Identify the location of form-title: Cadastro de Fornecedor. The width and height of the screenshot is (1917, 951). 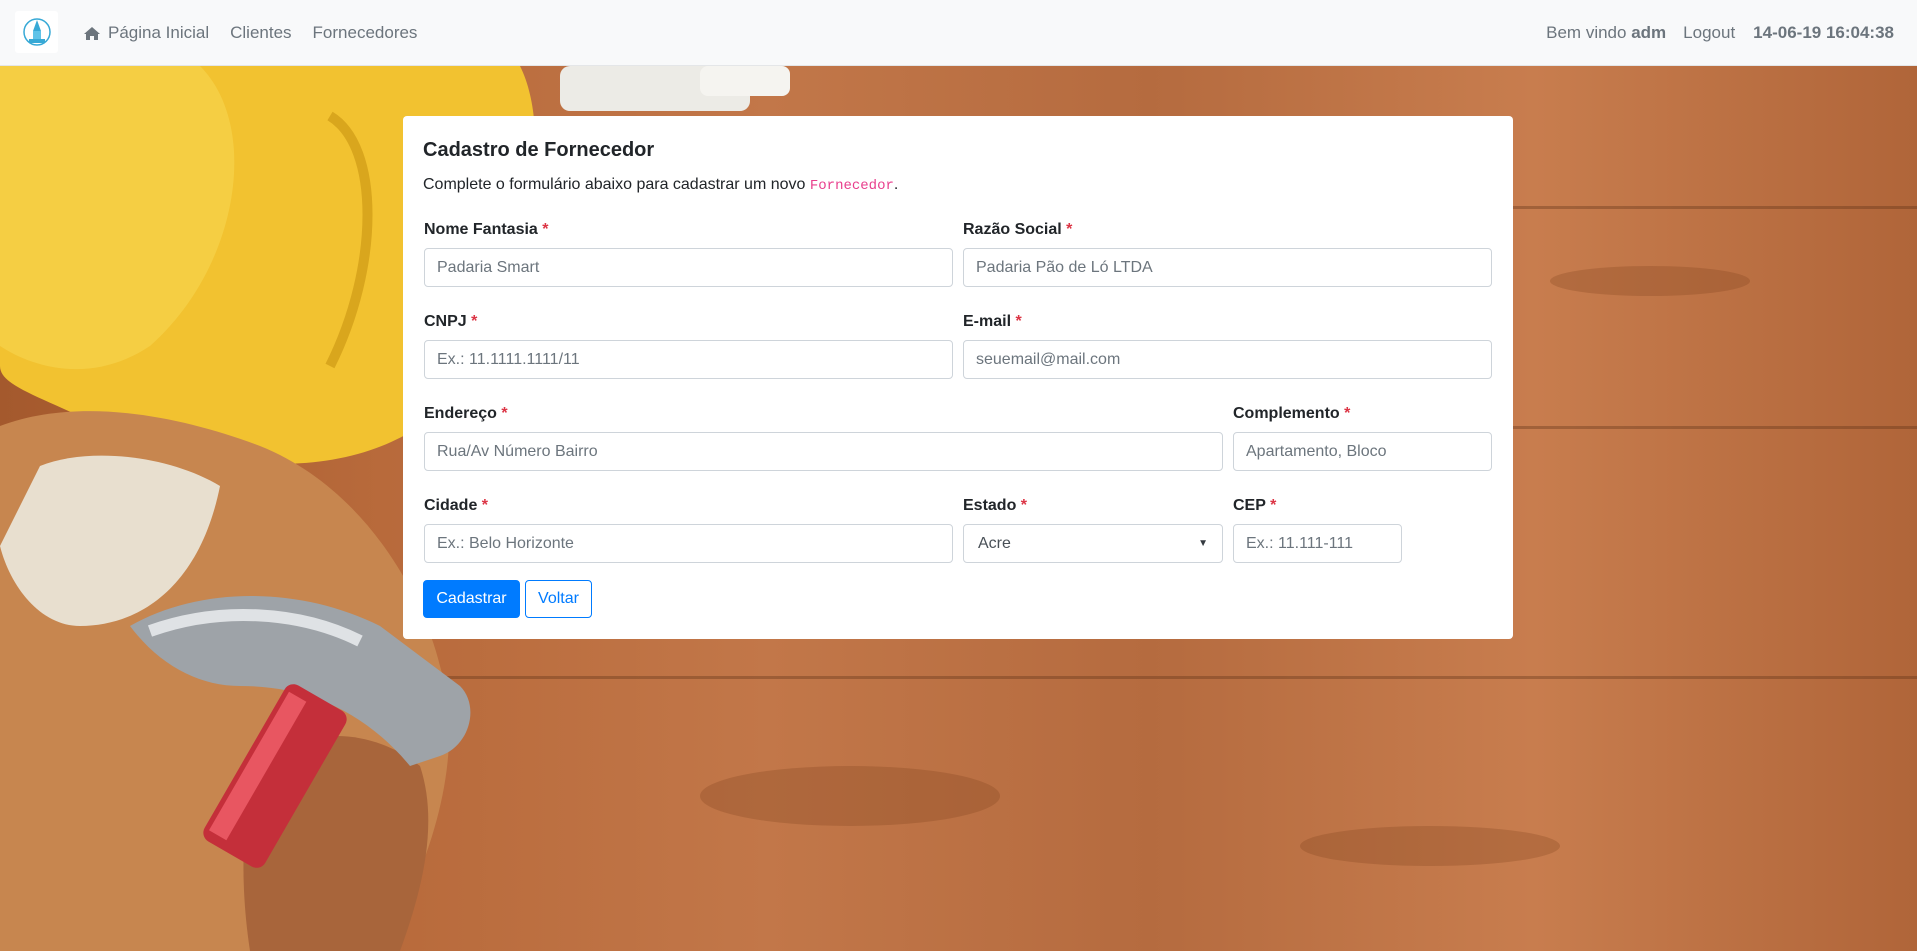
(539, 150).